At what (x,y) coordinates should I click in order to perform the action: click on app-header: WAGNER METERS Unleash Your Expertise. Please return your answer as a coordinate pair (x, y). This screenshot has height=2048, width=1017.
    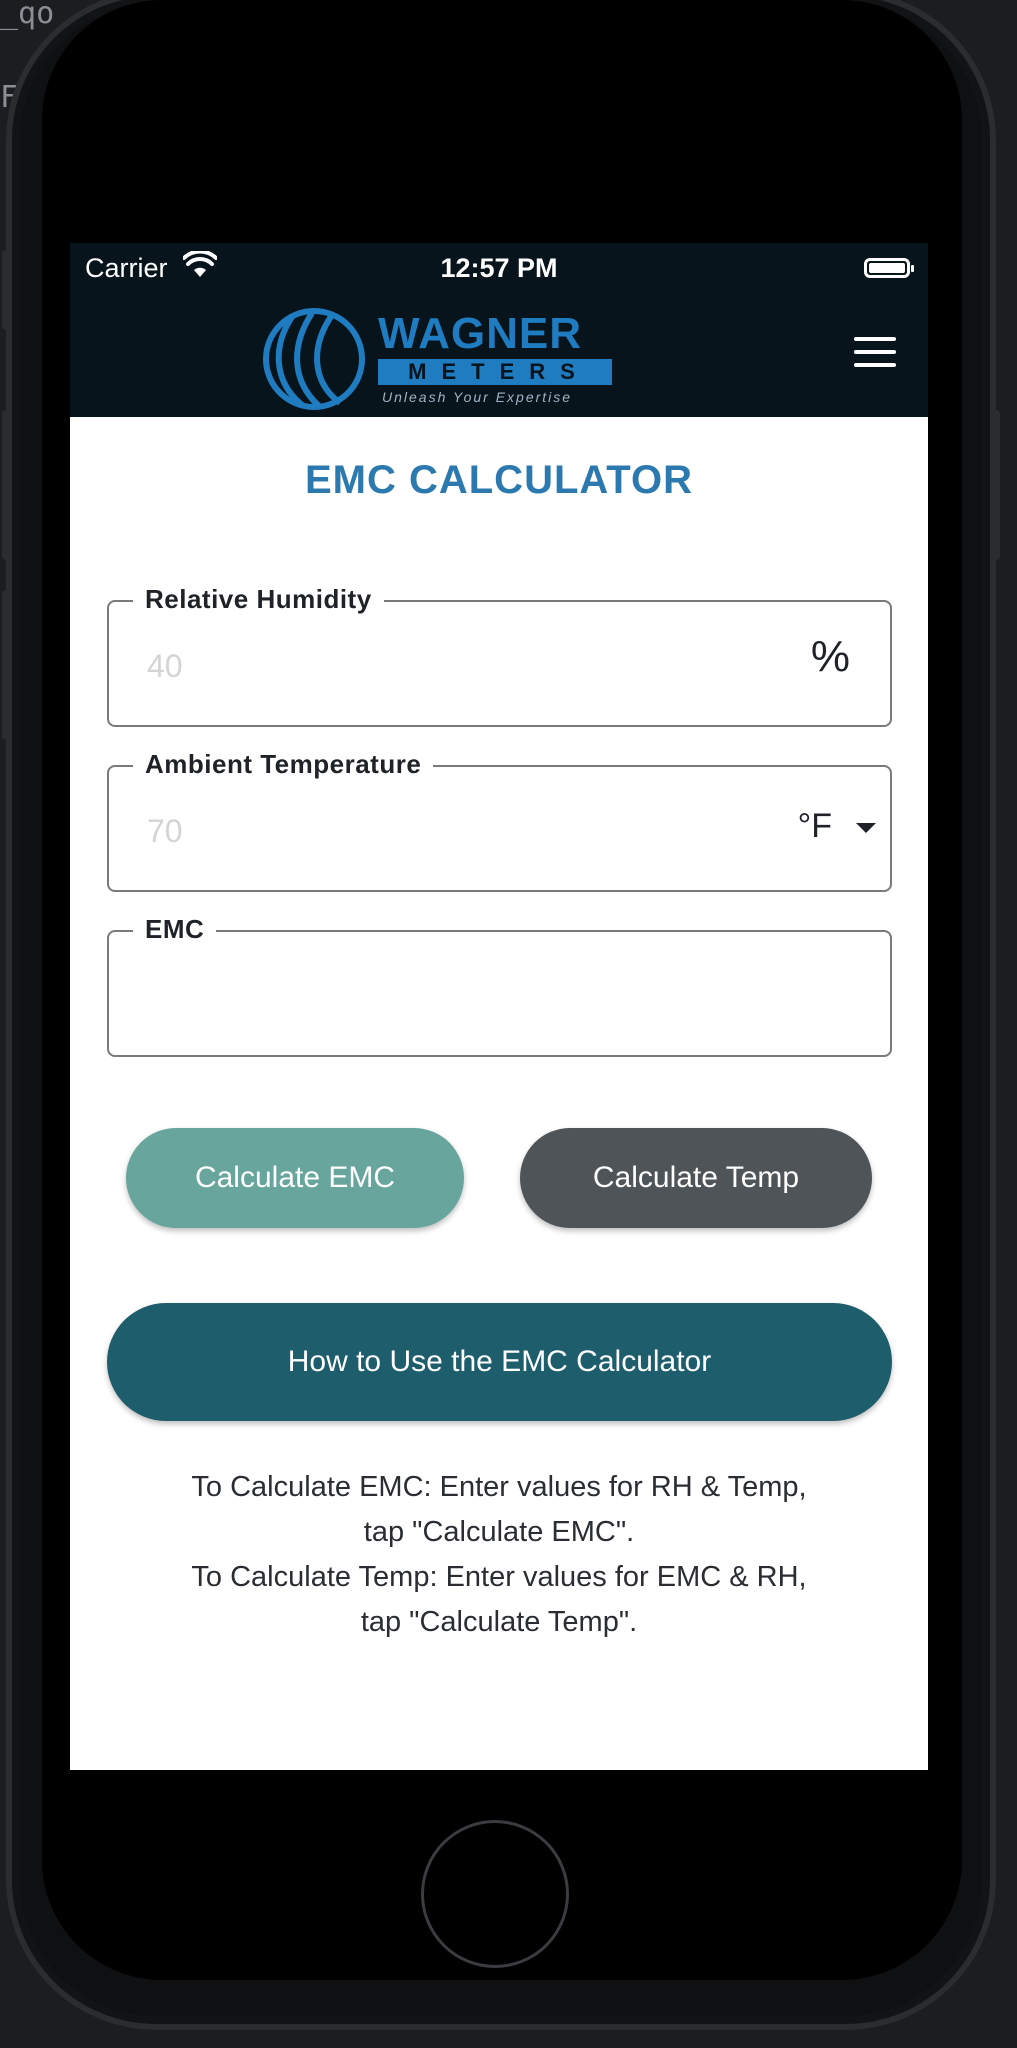
    Looking at the image, I should click on (499, 355).